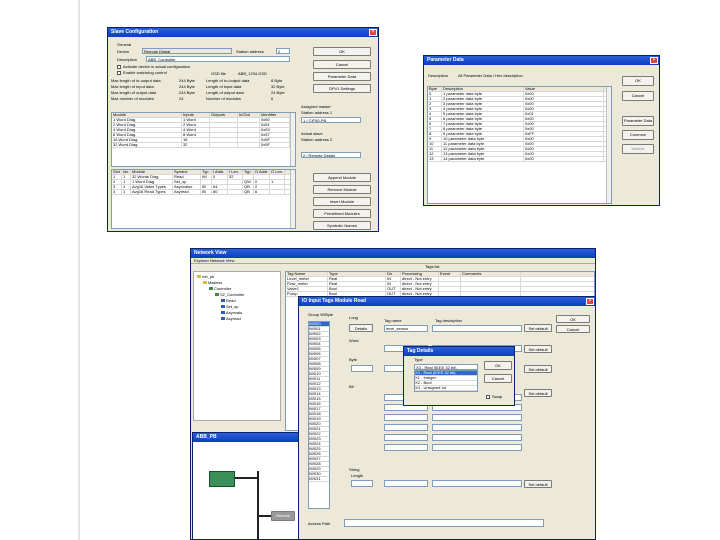 The image size is (720, 540). I want to click on tag-details-titlebar: Tag Details, so click(459, 351).